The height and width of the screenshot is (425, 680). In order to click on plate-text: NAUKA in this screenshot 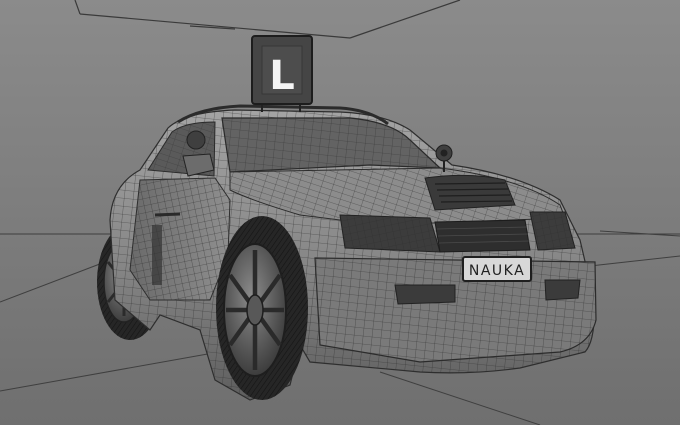, I will do `click(497, 271)`.